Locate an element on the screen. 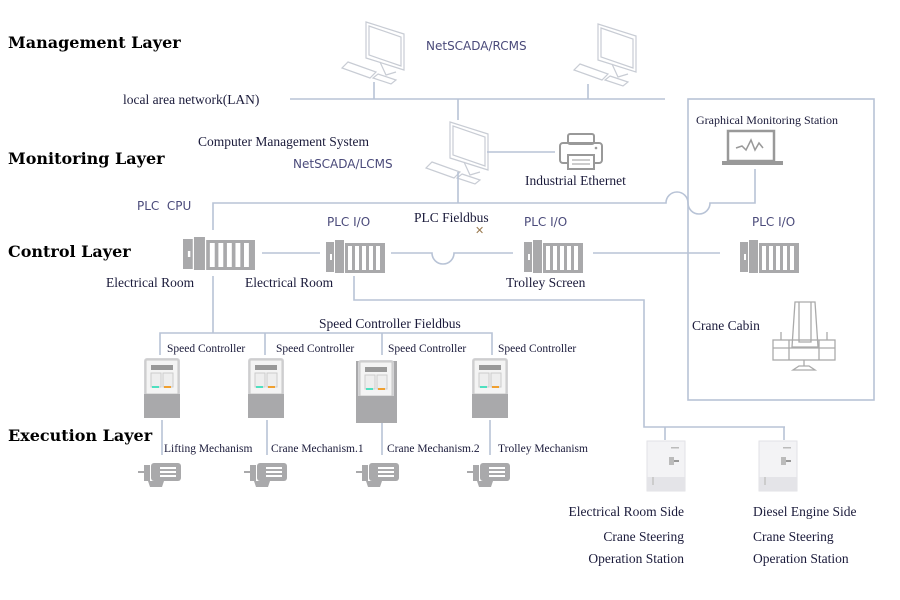 The width and height of the screenshot is (900, 600). management-layer-title: Management Layer is located at coordinates (94, 42).